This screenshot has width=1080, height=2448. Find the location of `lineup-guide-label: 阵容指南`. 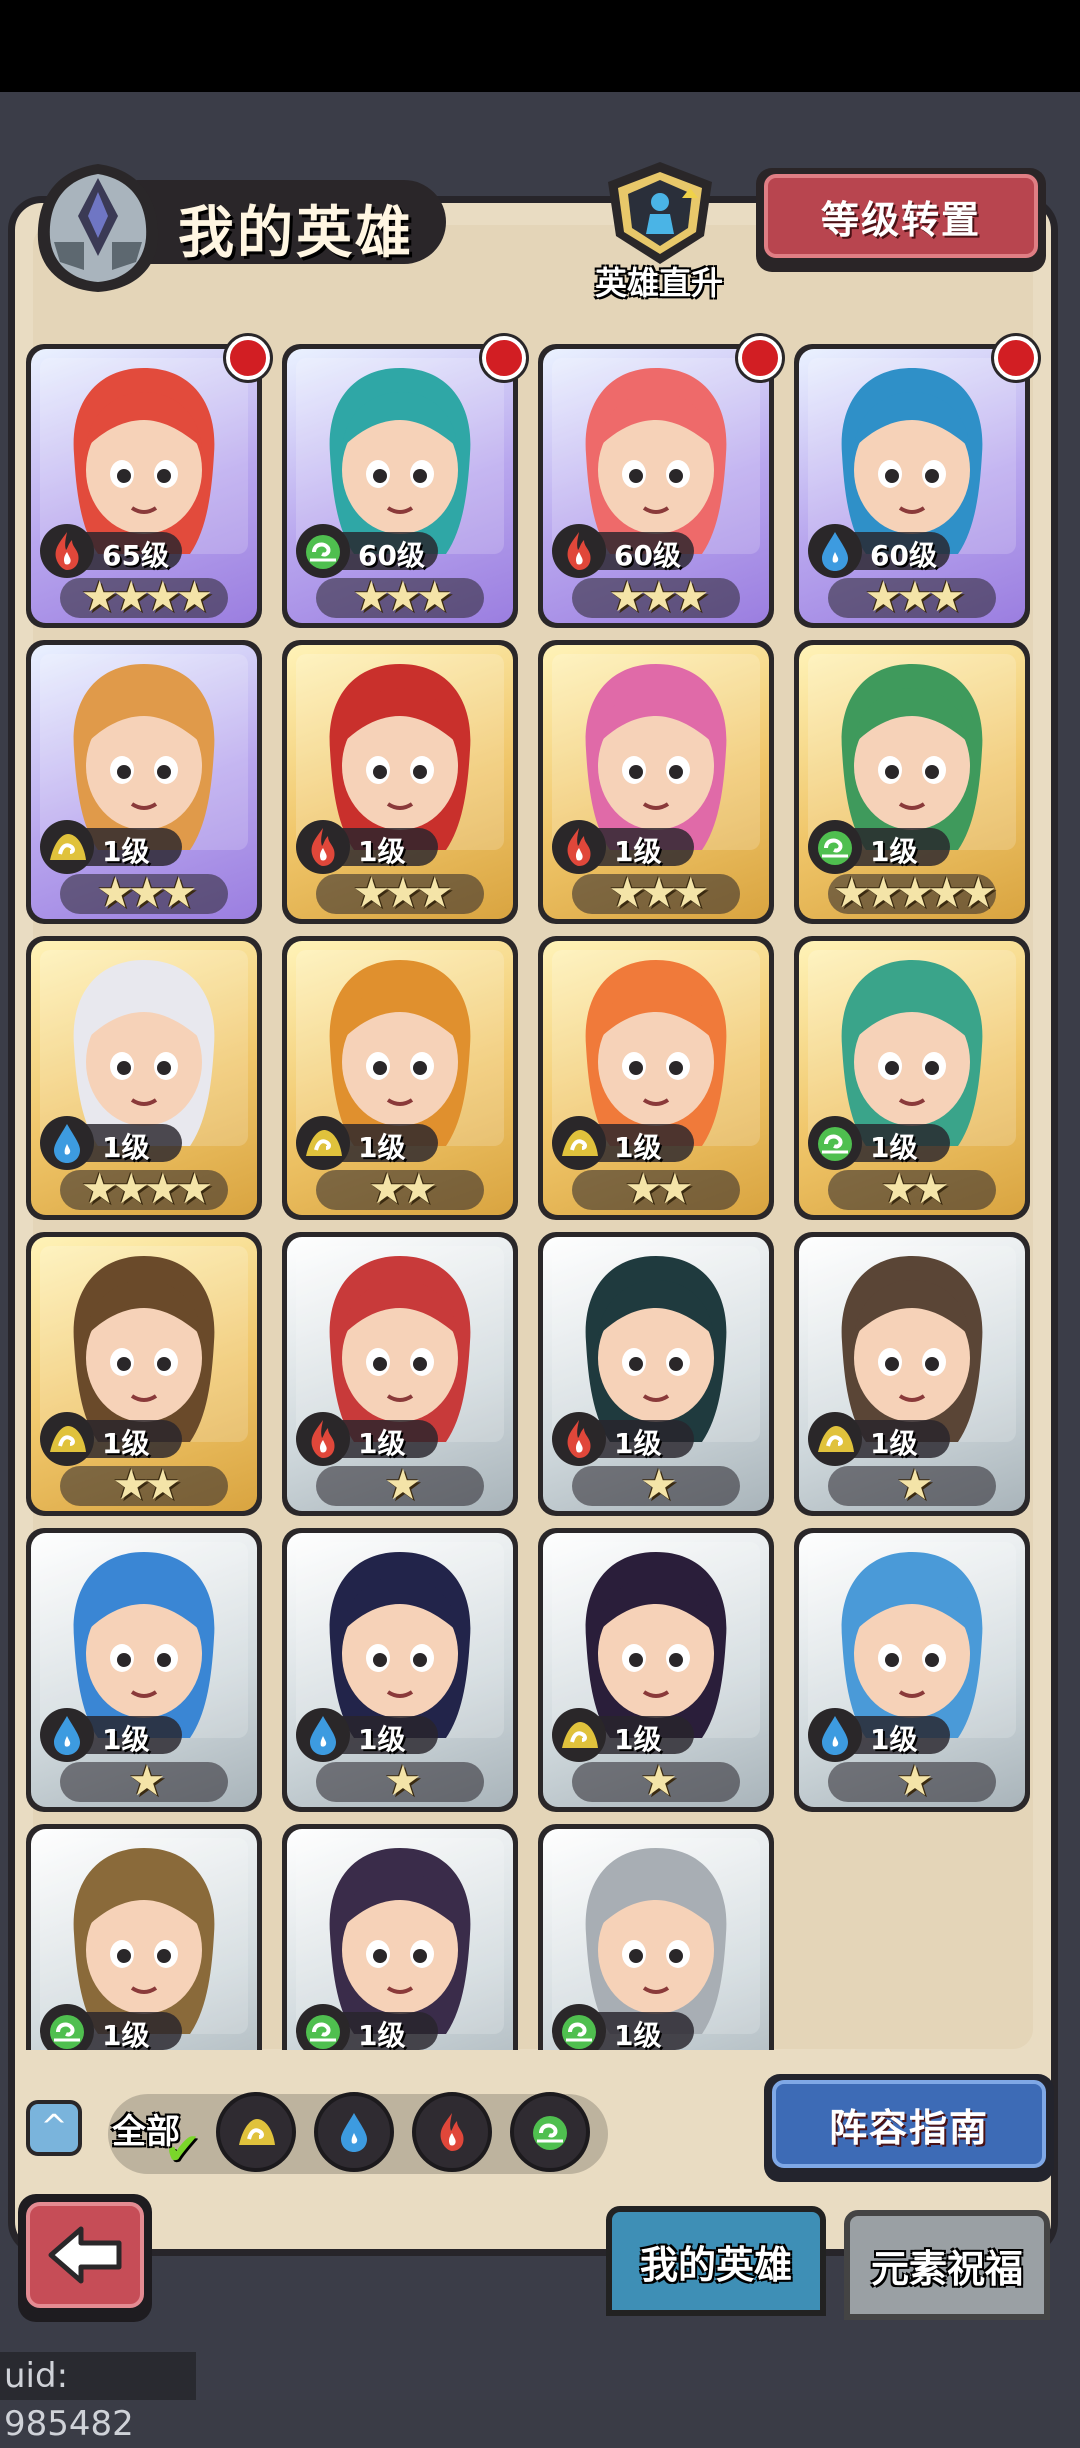

lineup-guide-label: 阵容指南 is located at coordinates (908, 2127).